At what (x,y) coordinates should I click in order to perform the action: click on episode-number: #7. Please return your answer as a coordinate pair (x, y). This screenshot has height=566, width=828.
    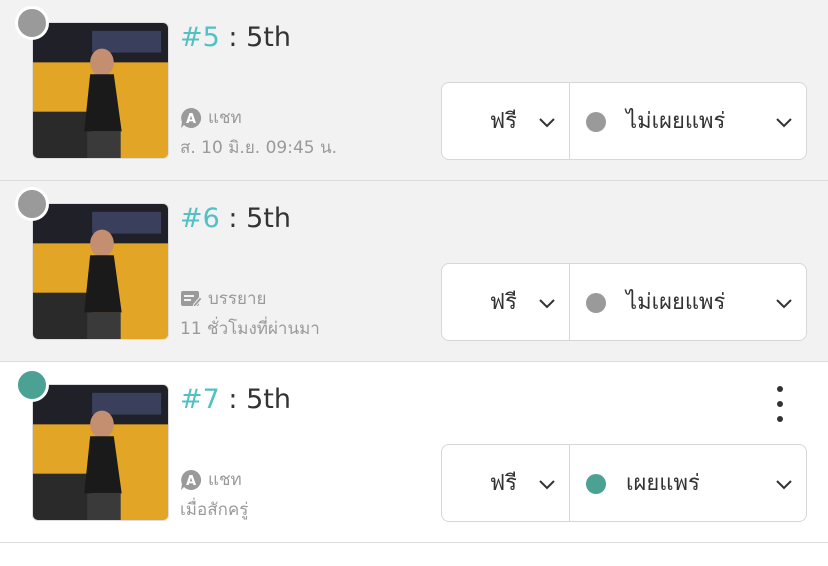
    Looking at the image, I should click on (200, 399).